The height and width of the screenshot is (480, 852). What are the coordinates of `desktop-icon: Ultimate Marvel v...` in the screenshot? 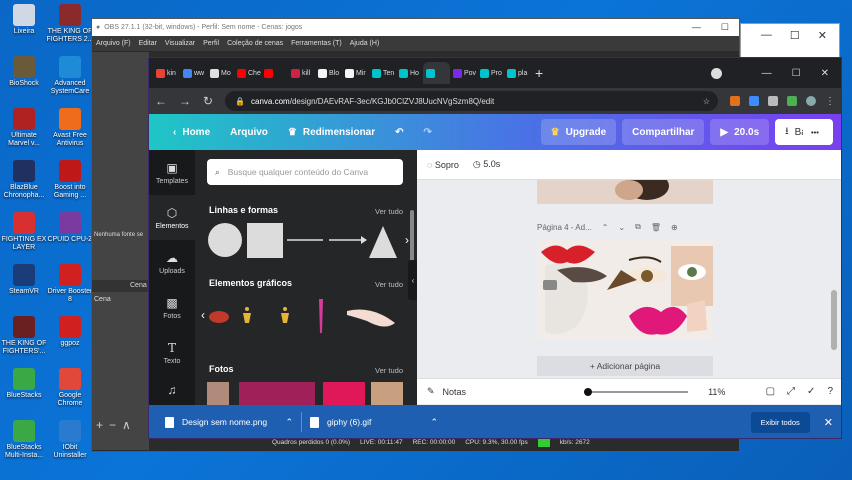 It's located at (24, 128).